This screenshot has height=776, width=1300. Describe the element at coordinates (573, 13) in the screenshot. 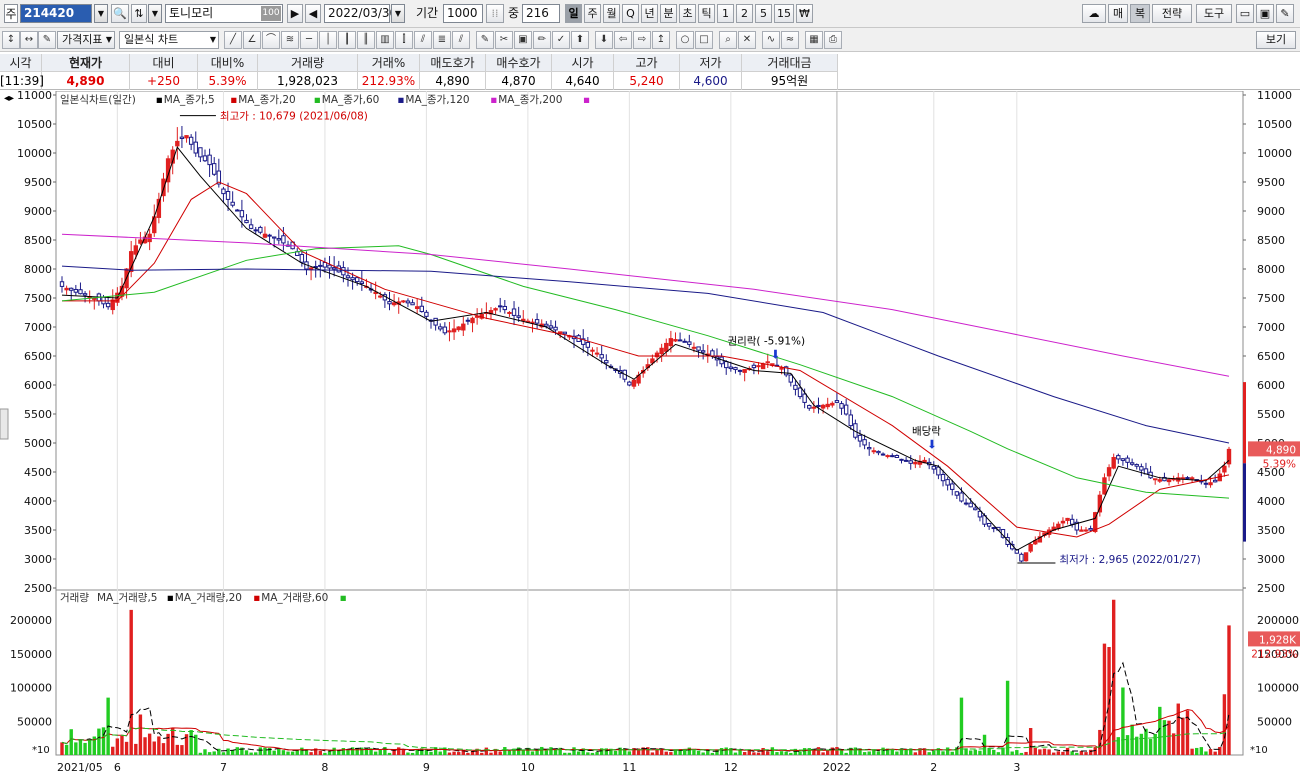

I see `interval-button: 일` at that location.